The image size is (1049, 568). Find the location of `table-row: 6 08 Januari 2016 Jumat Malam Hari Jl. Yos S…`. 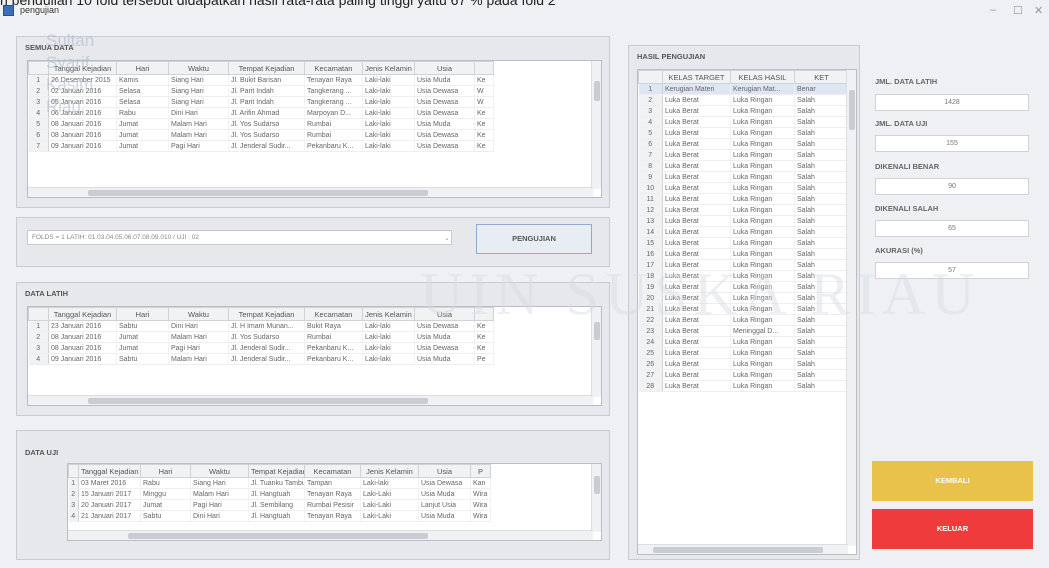

table-row: 6 08 Januari 2016 Jumat Malam Hari Jl. Yos S… is located at coordinates (261, 135).